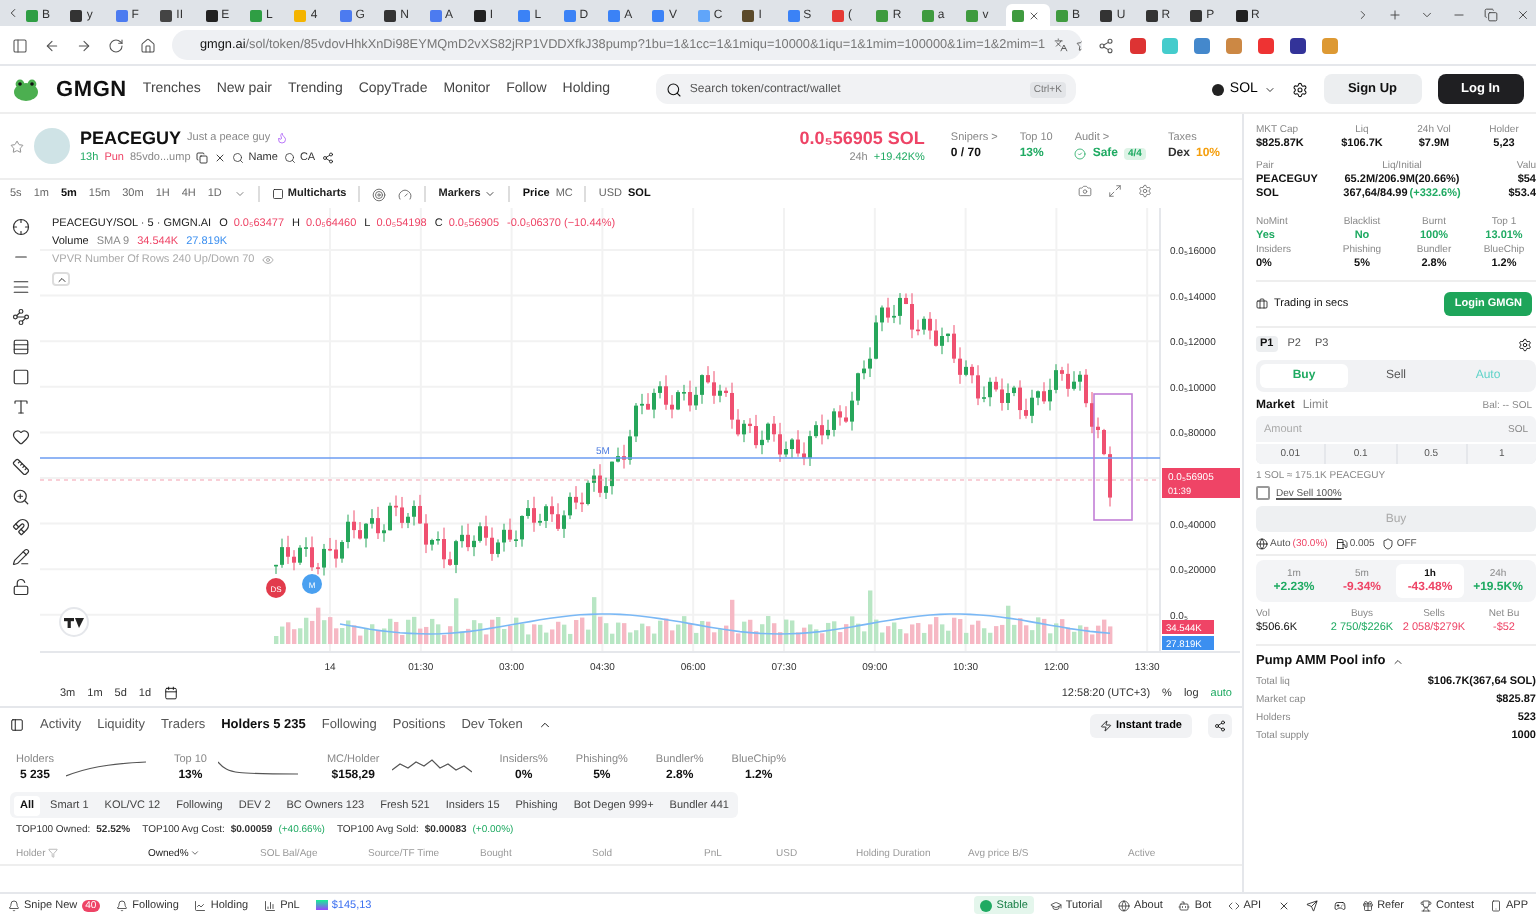 This screenshot has height=916, width=1536. Describe the element at coordinates (862, 138) in the screenshot. I see `token-price: 0.0₅56905 SOL` at that location.